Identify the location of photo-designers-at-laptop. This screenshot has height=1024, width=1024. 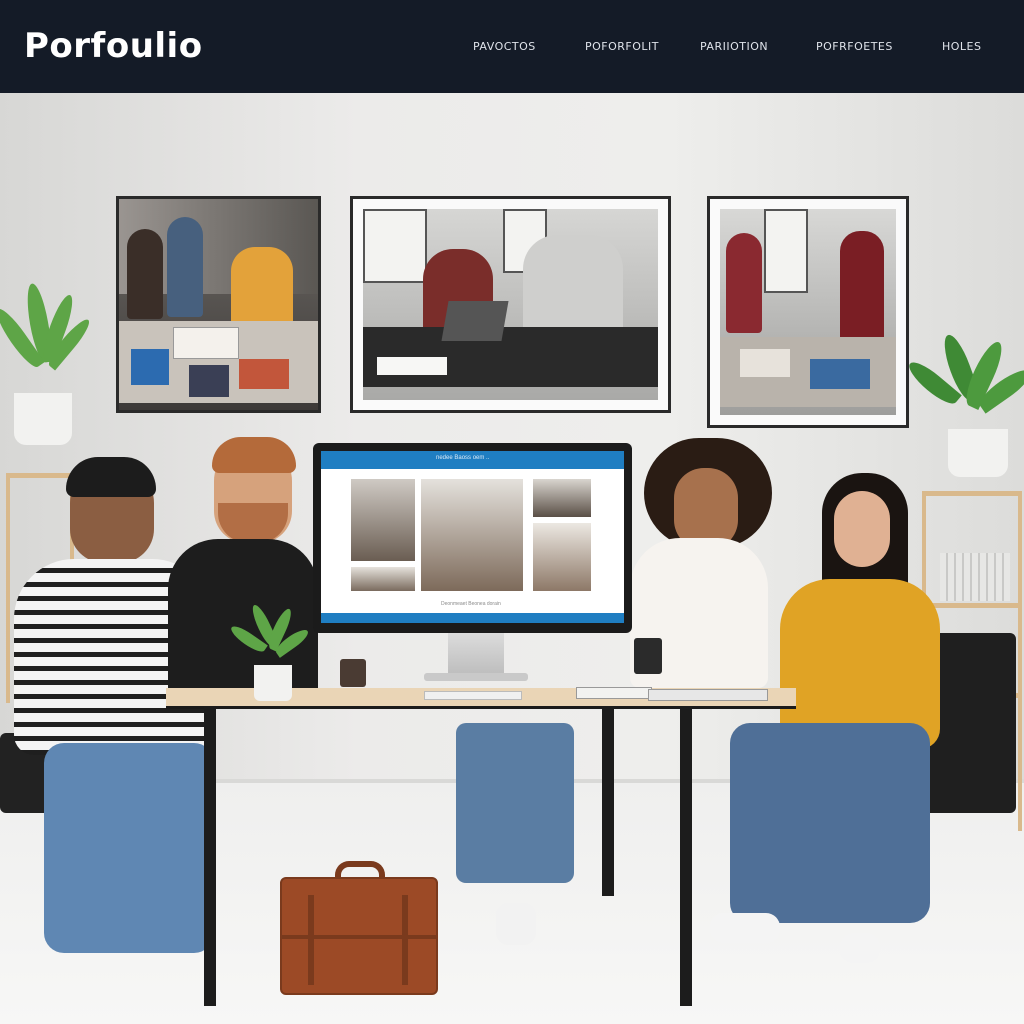
(510, 304).